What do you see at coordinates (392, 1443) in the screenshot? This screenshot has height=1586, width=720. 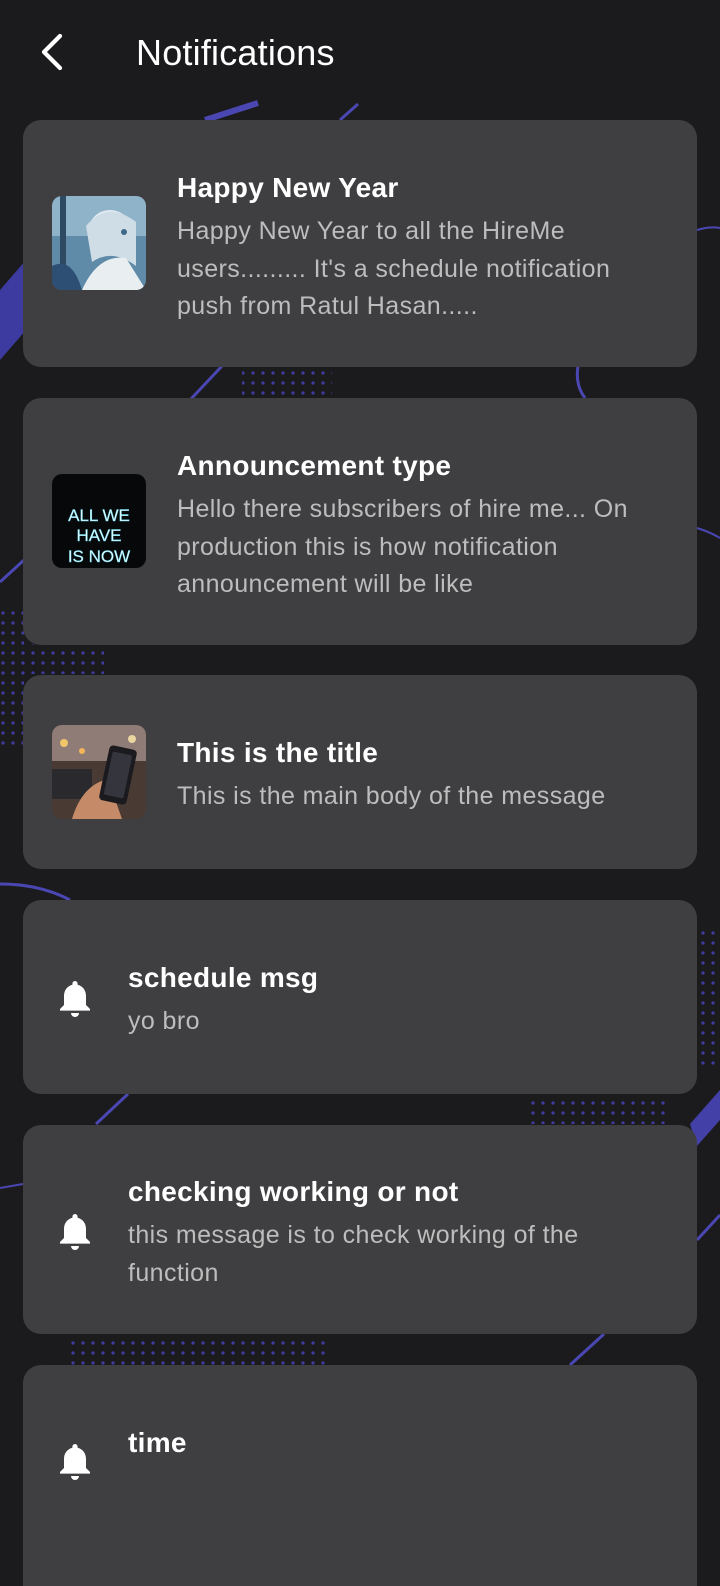 I see `notification-text: time` at bounding box center [392, 1443].